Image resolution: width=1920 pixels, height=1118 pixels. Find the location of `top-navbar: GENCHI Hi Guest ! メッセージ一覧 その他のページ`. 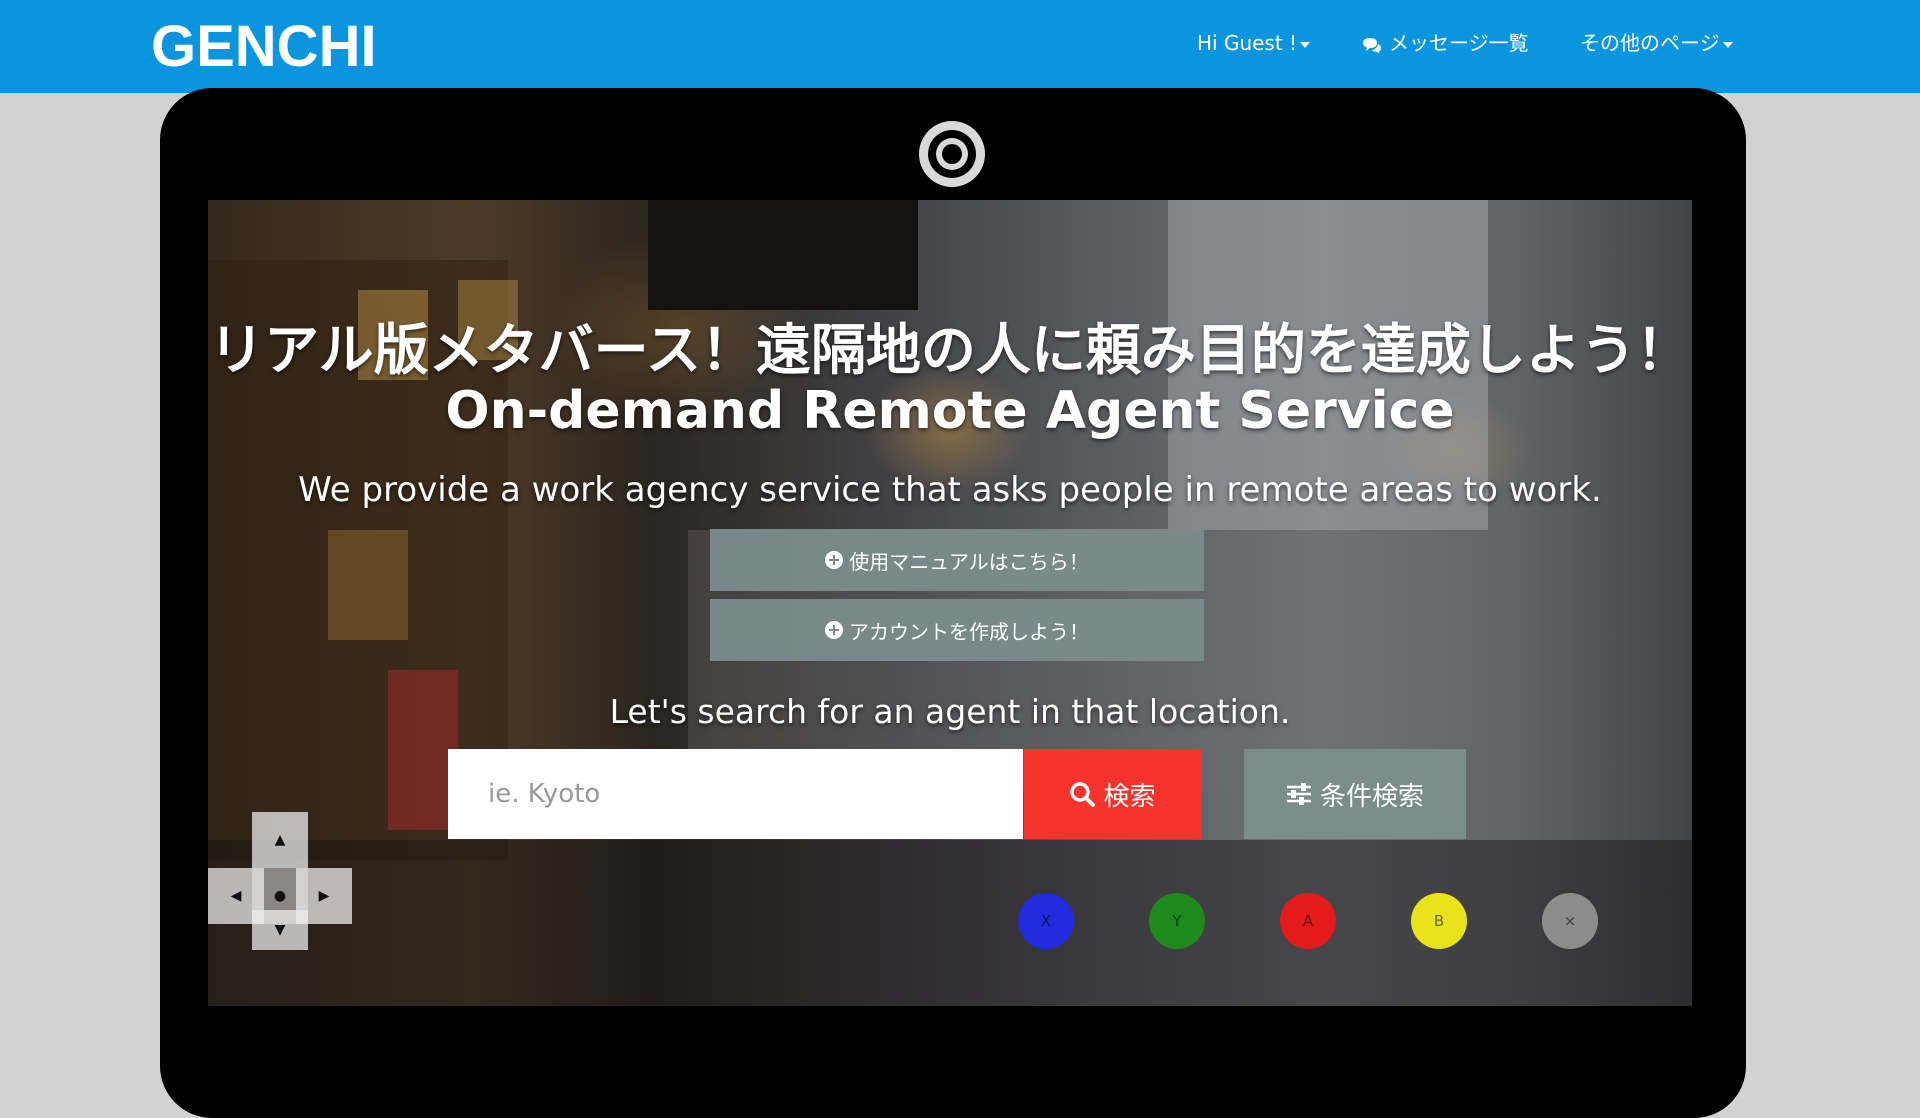

top-navbar: GENCHI Hi Guest ! メッセージ一覧 その他のページ is located at coordinates (960, 46).